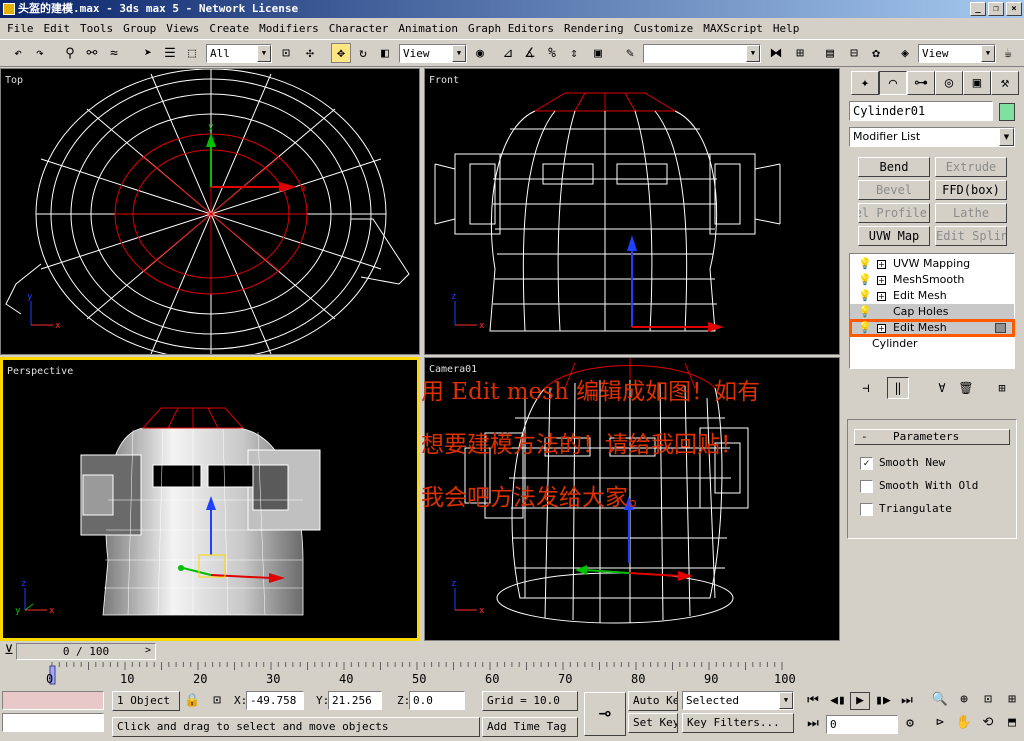  What do you see at coordinates (40, 53) in the screenshot?
I see `redo-icon: ↷` at bounding box center [40, 53].